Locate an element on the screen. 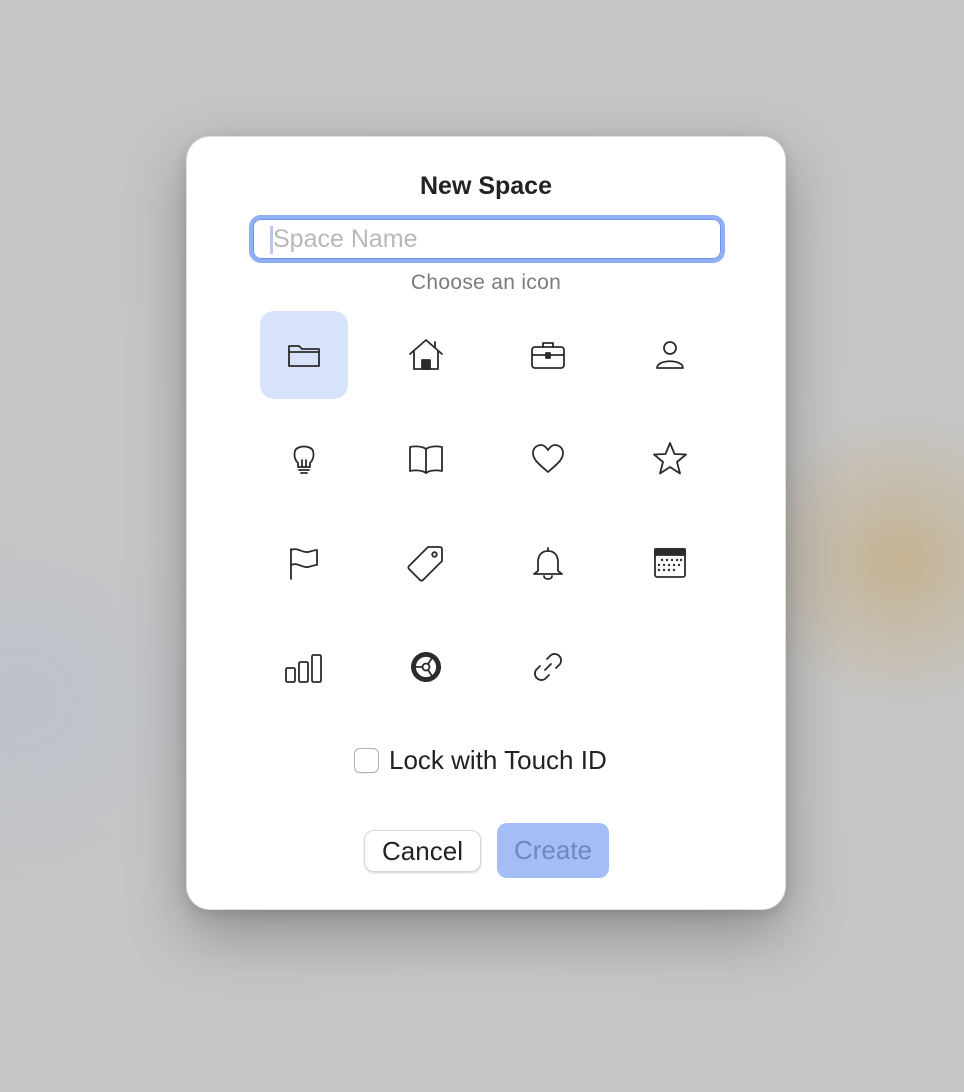 This screenshot has height=1092, width=964. icon-option-heart is located at coordinates (548, 459).